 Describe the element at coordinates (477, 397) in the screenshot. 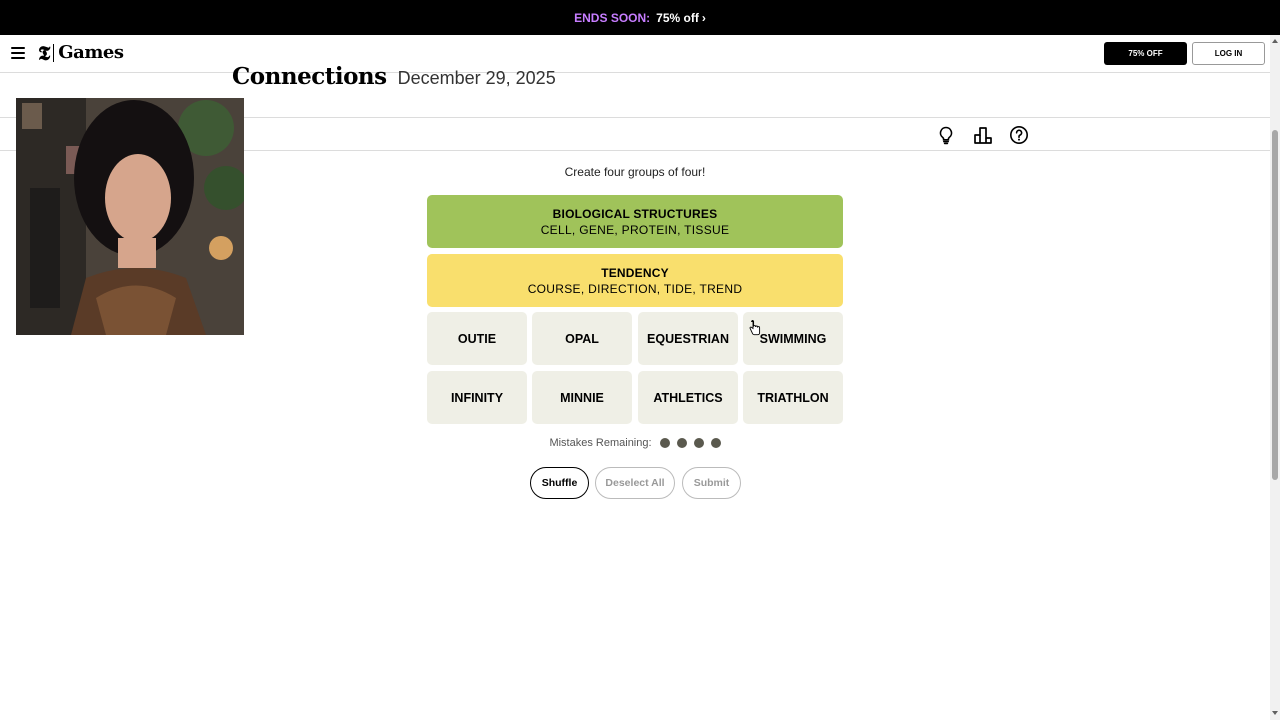

I see `word-tile: INFINITY` at that location.